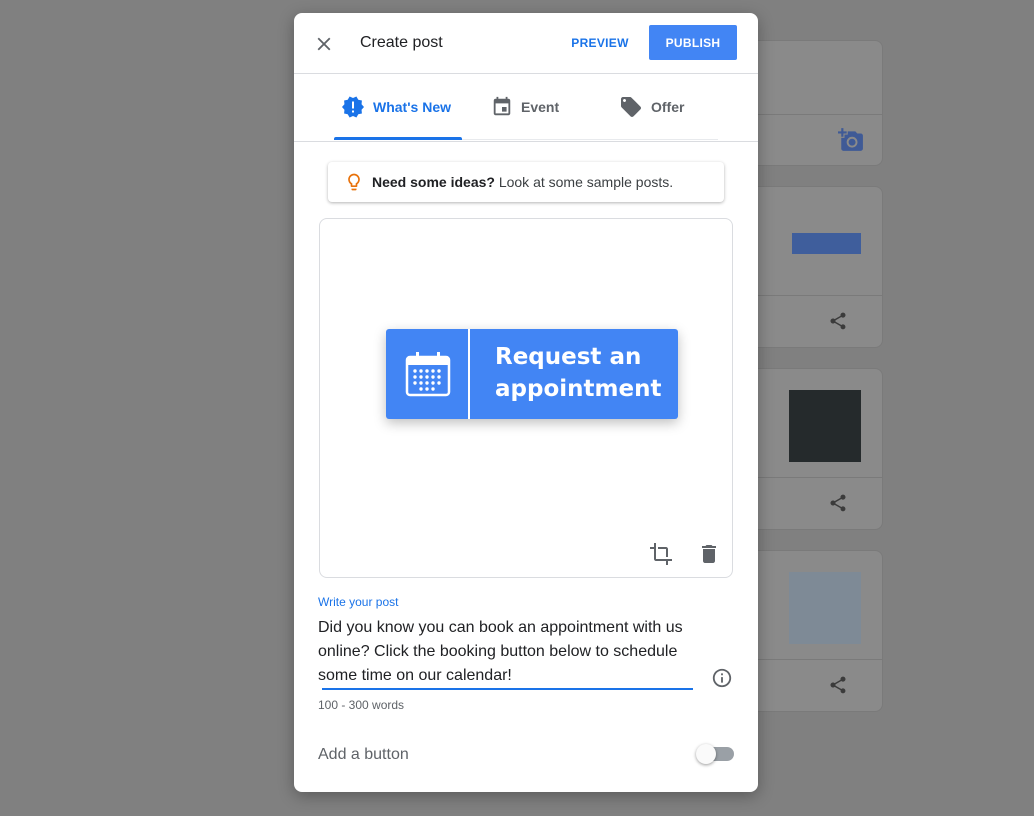  I want to click on thumbnail-photo, so click(825, 426).